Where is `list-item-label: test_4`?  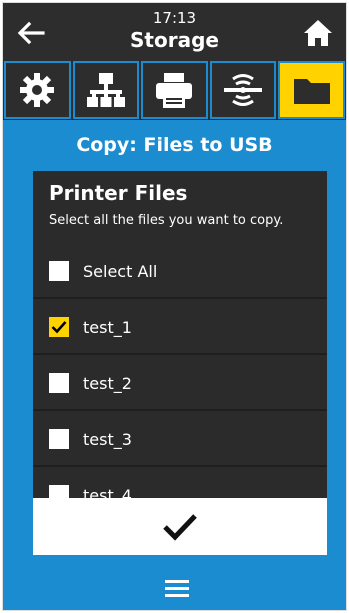 list-item-label: test_4 is located at coordinates (107, 492).